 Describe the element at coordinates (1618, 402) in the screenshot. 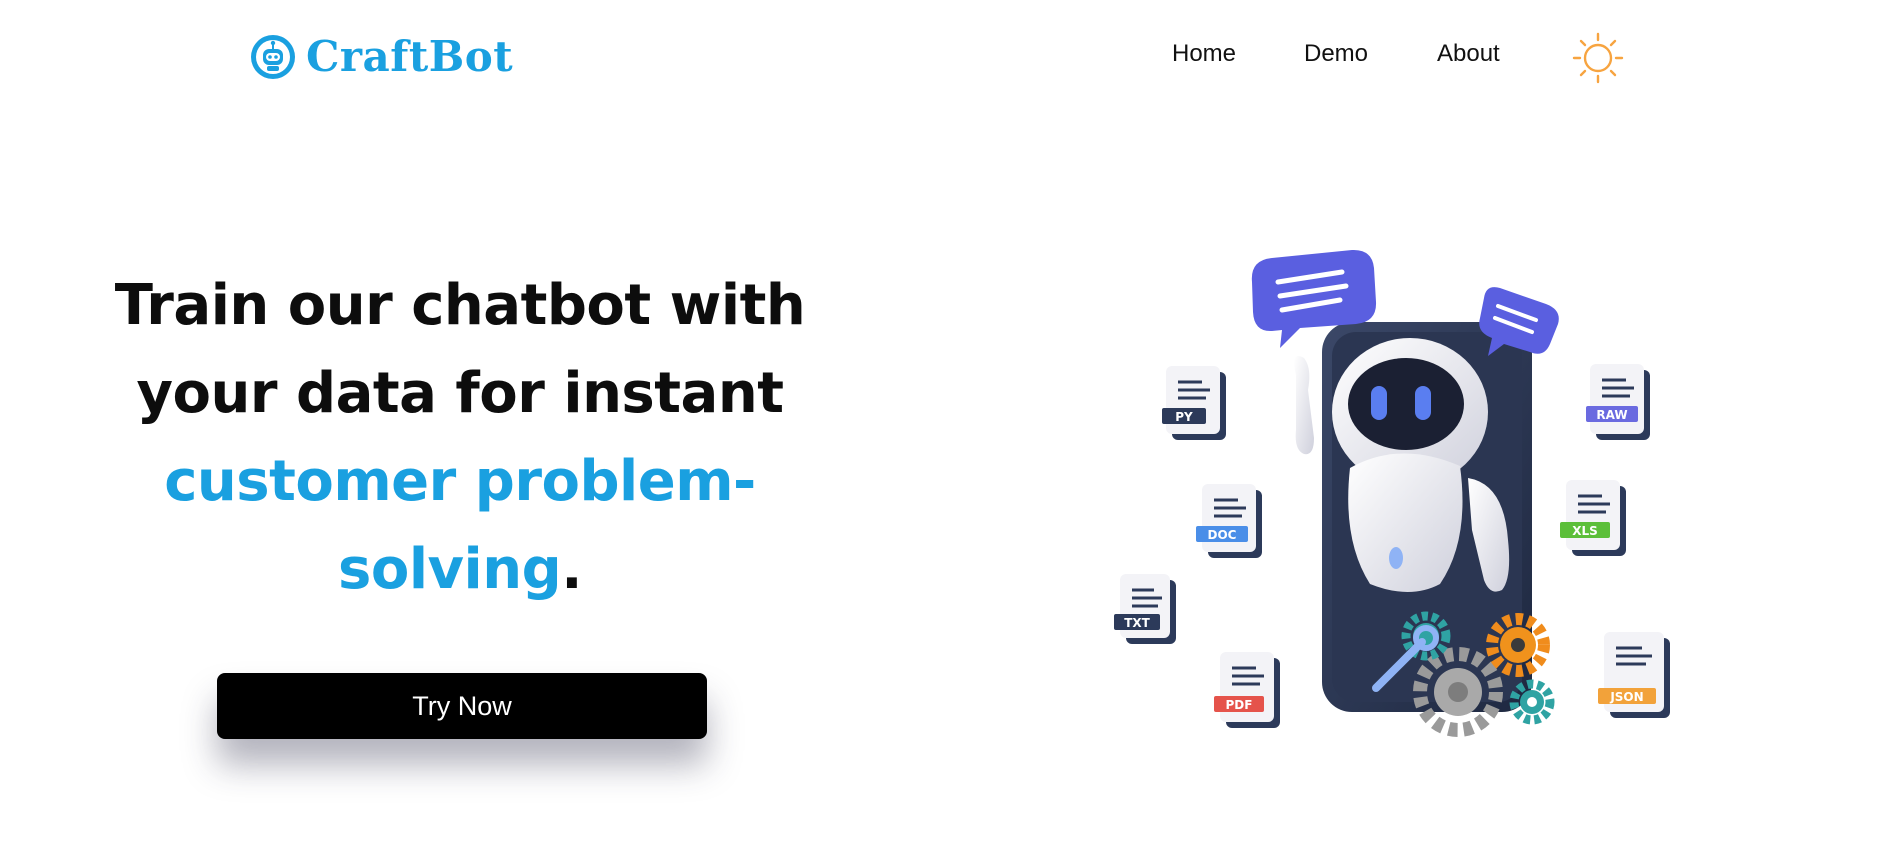

I see `file-raw-icon: RAW` at that location.